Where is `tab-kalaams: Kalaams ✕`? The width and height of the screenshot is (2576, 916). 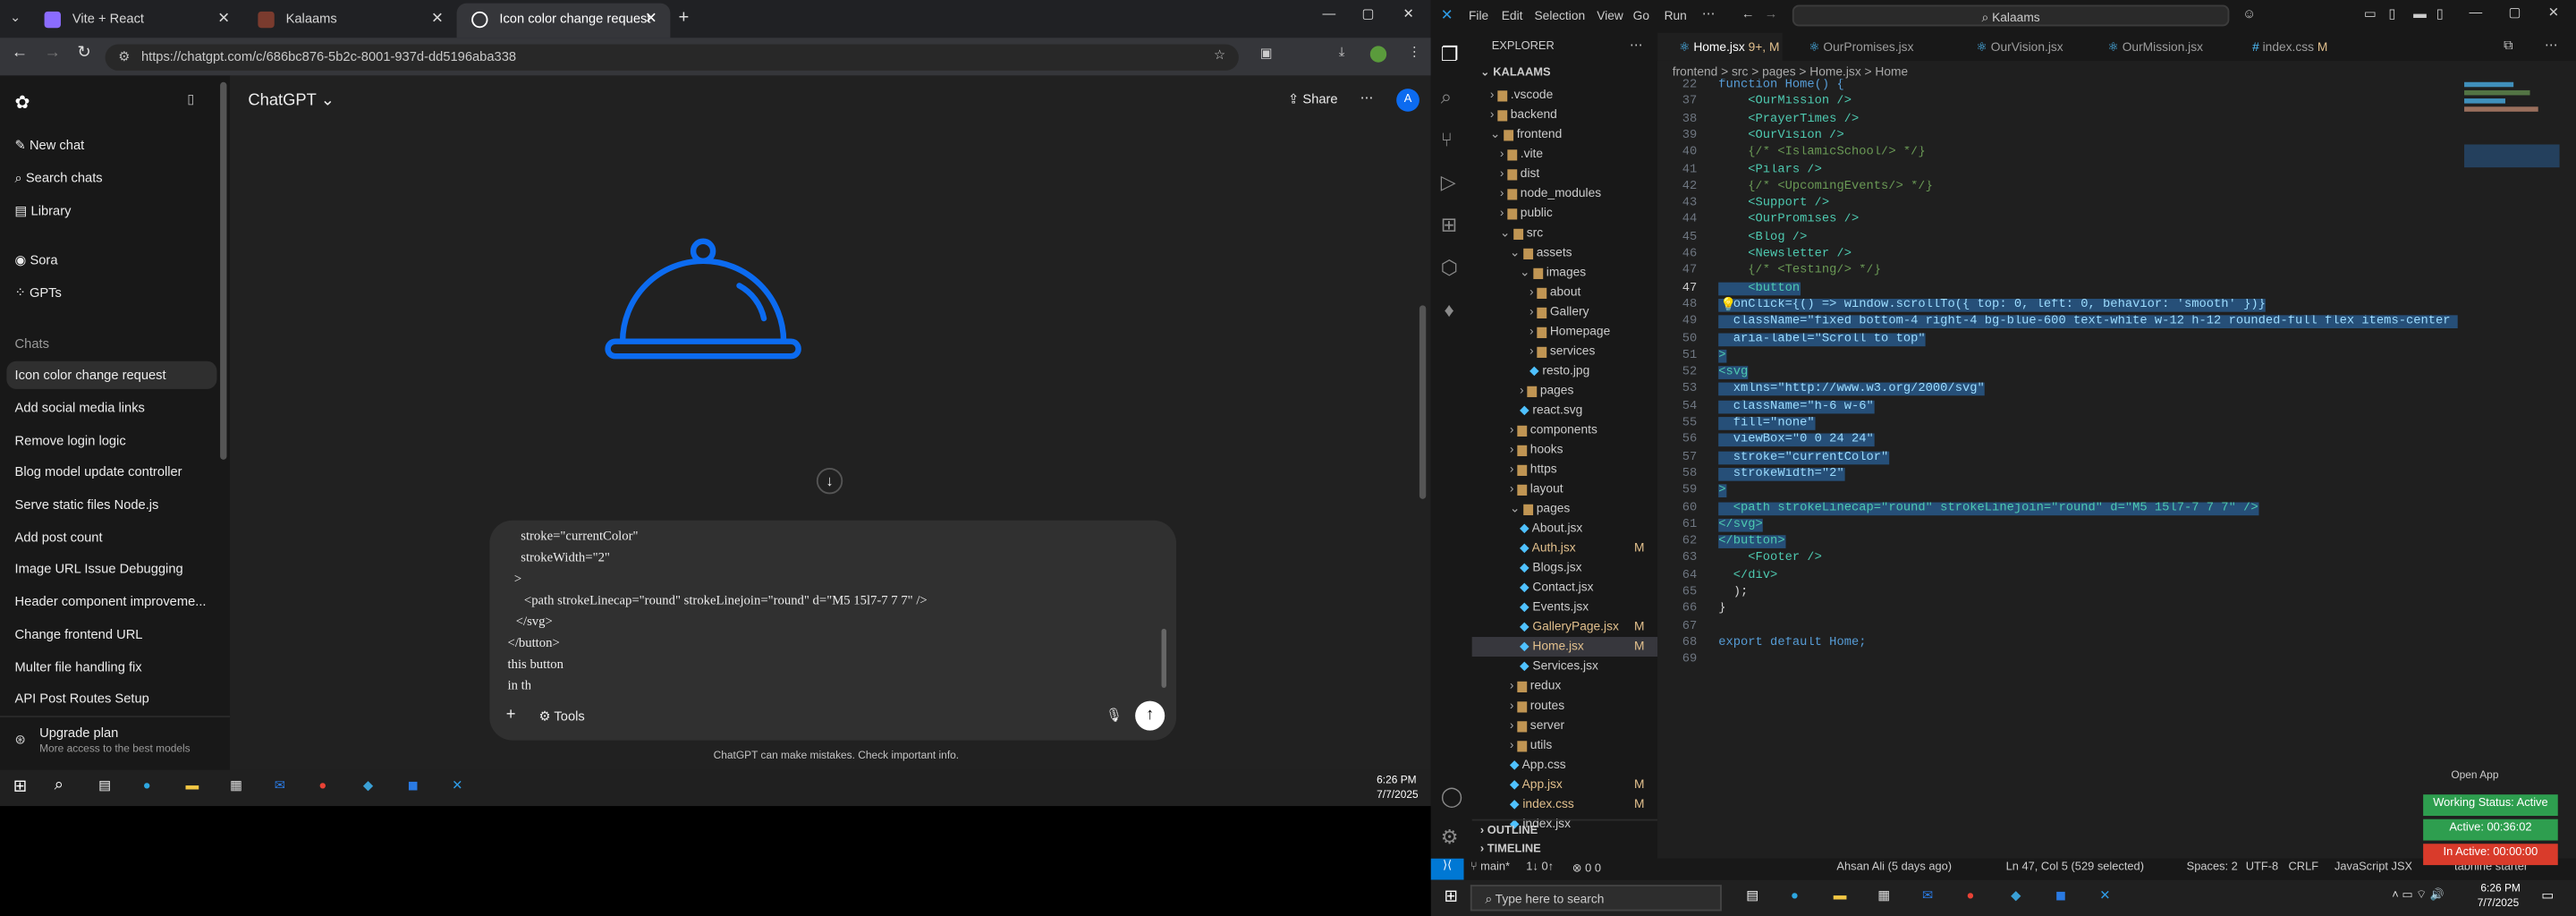
tab-kalaams: Kalaams ✕ is located at coordinates (350, 21).